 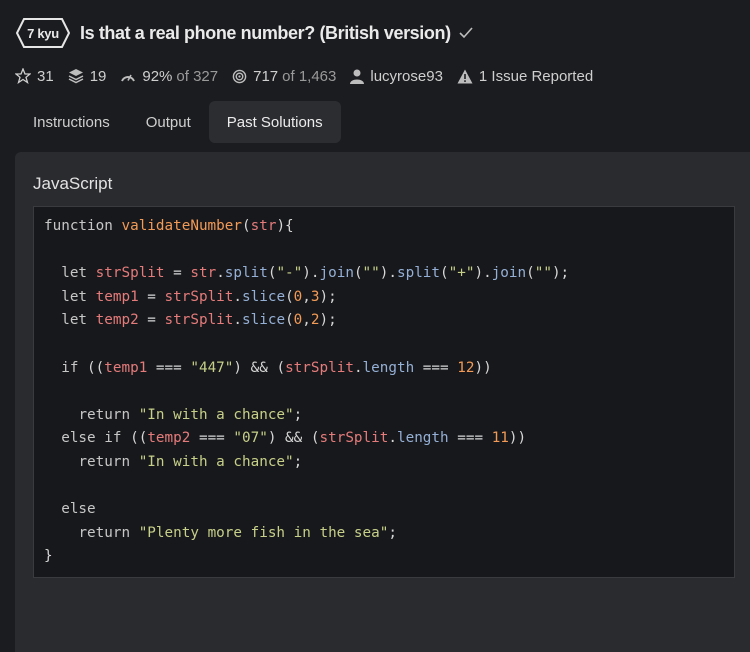 I want to click on collections-count: 19, so click(x=98, y=76).